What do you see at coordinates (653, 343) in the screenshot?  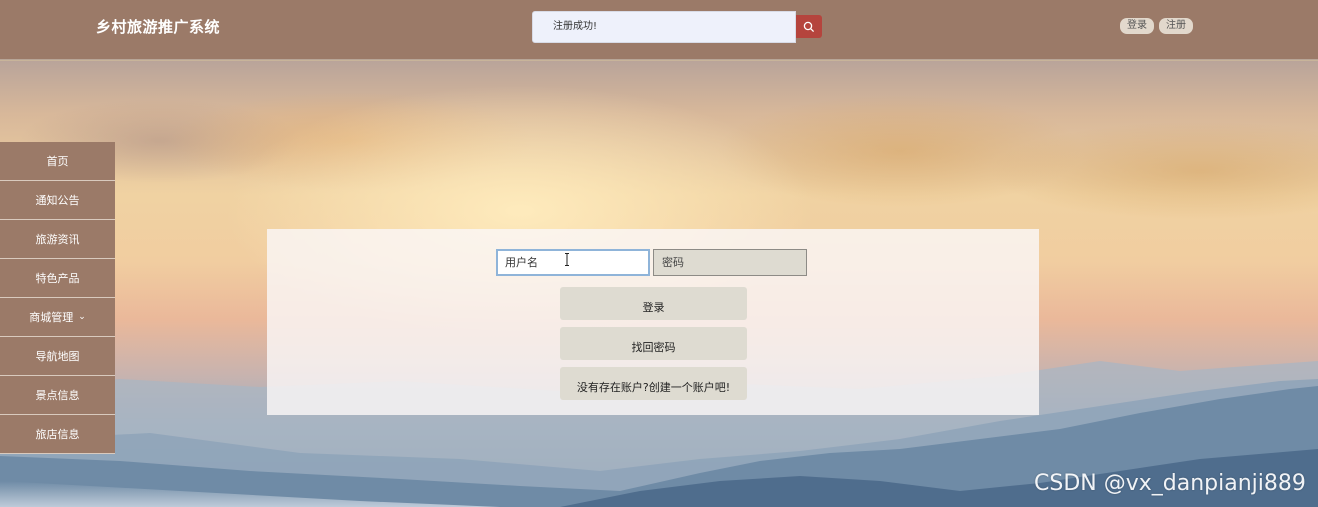 I see `forgot-password-button: 找回密码` at bounding box center [653, 343].